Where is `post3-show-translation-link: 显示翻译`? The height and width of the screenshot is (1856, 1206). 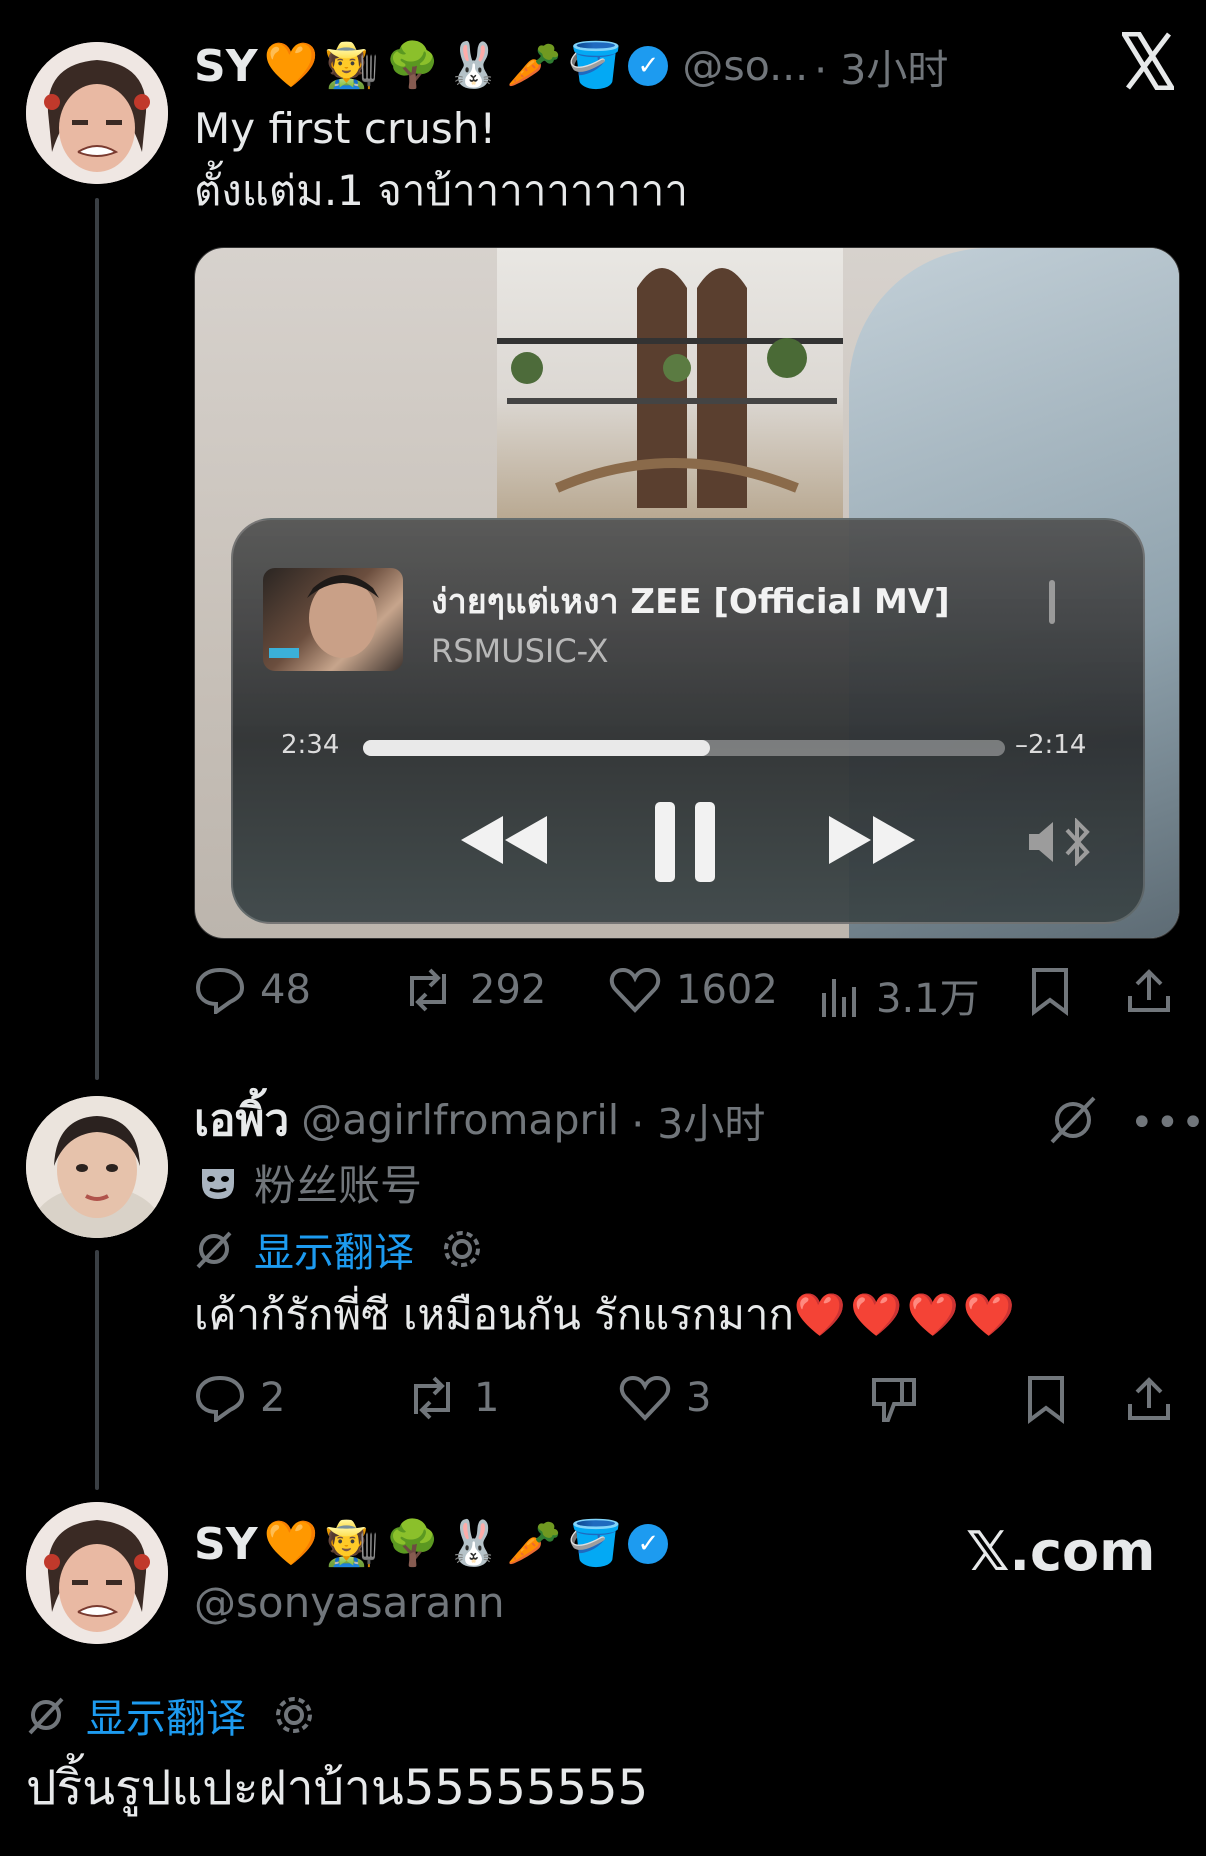 post3-show-translation-link: 显示翻译 is located at coordinates (166, 1715).